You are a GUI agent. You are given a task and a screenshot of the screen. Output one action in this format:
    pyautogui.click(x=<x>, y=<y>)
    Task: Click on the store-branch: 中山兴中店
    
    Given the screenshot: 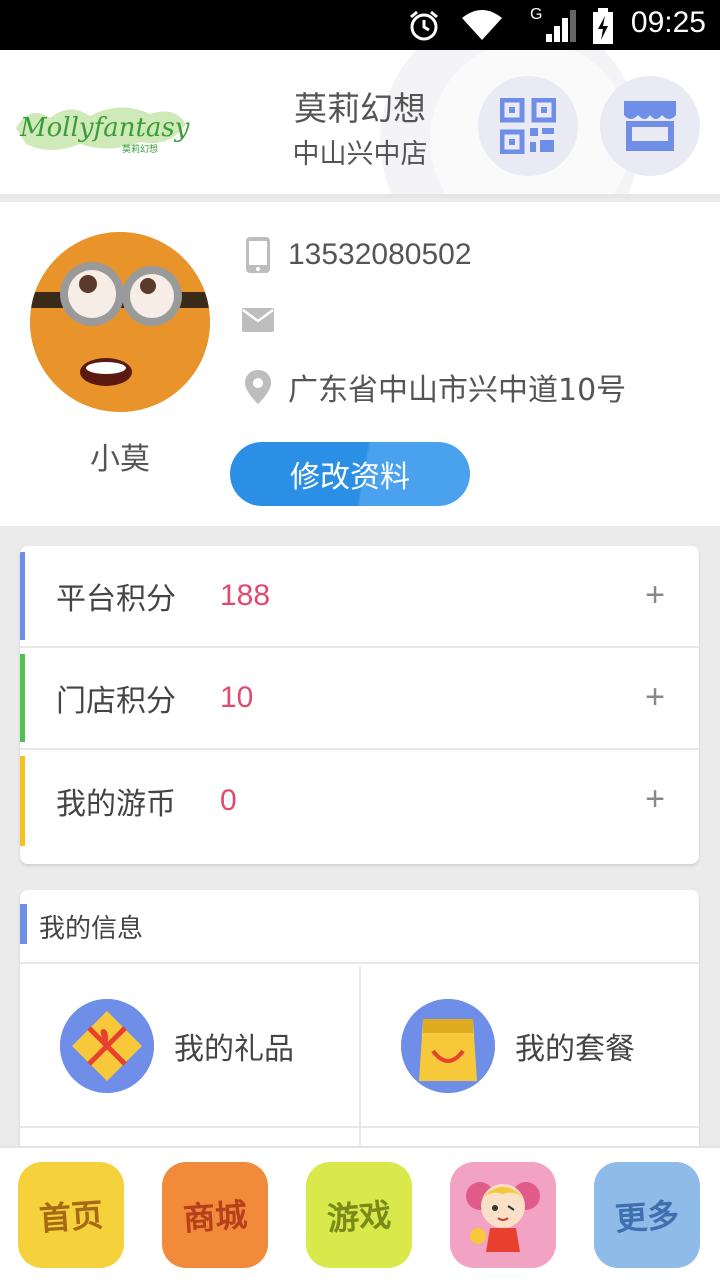 What is the action you would take?
    pyautogui.click(x=360, y=154)
    